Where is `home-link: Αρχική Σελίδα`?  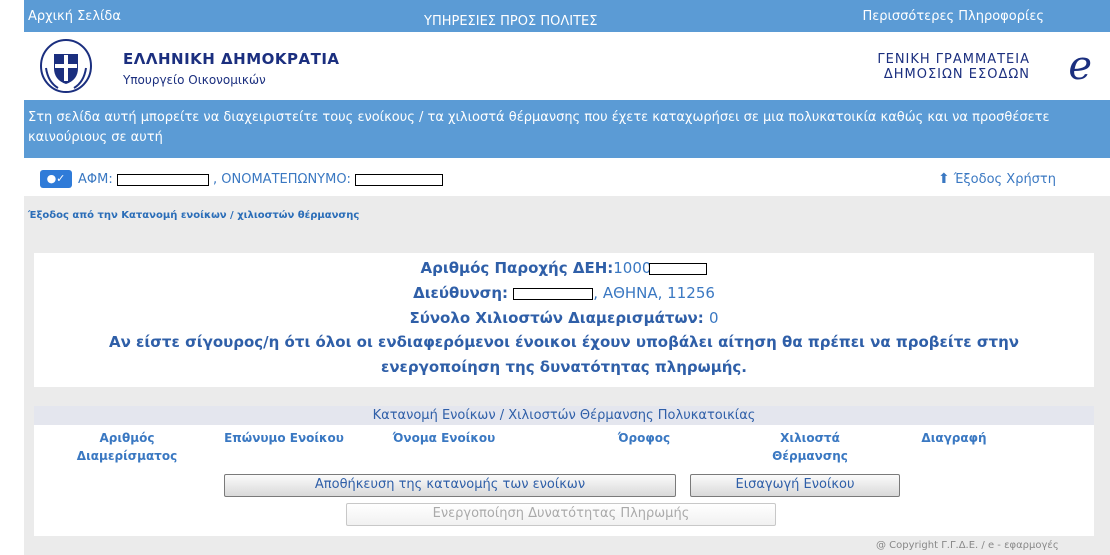
home-link: Αρχική Σελίδα is located at coordinates (74, 16).